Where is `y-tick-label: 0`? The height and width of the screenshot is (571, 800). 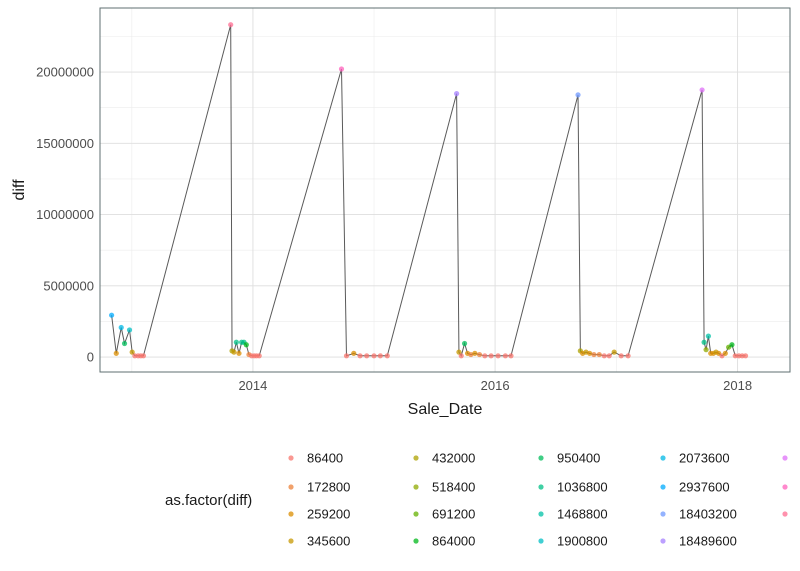 y-tick-label: 0 is located at coordinates (90, 357).